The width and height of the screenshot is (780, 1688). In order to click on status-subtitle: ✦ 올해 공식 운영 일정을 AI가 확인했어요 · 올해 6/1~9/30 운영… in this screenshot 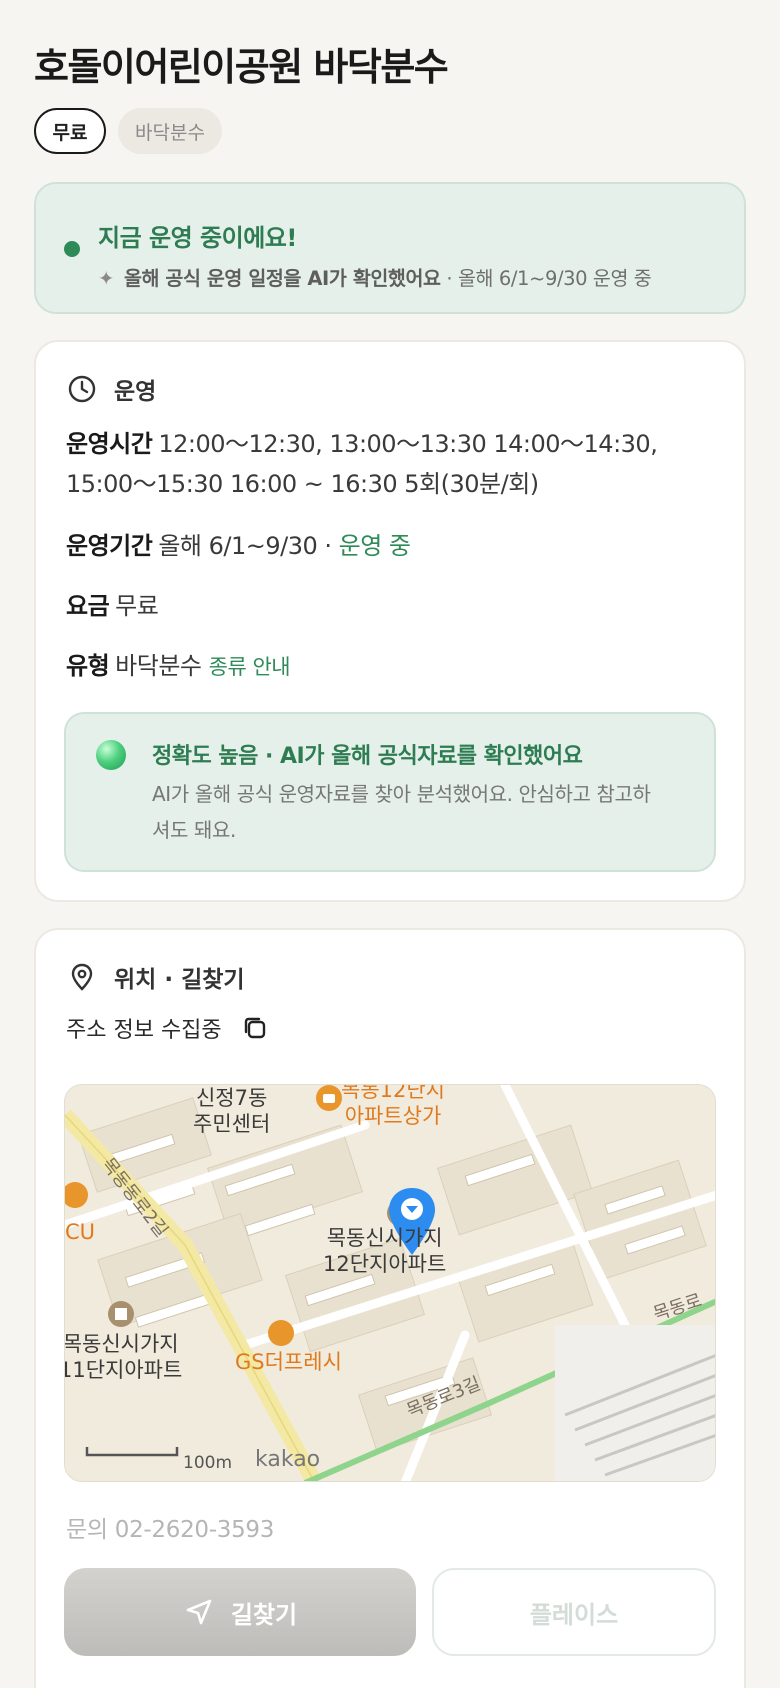, I will do `click(375, 276)`.